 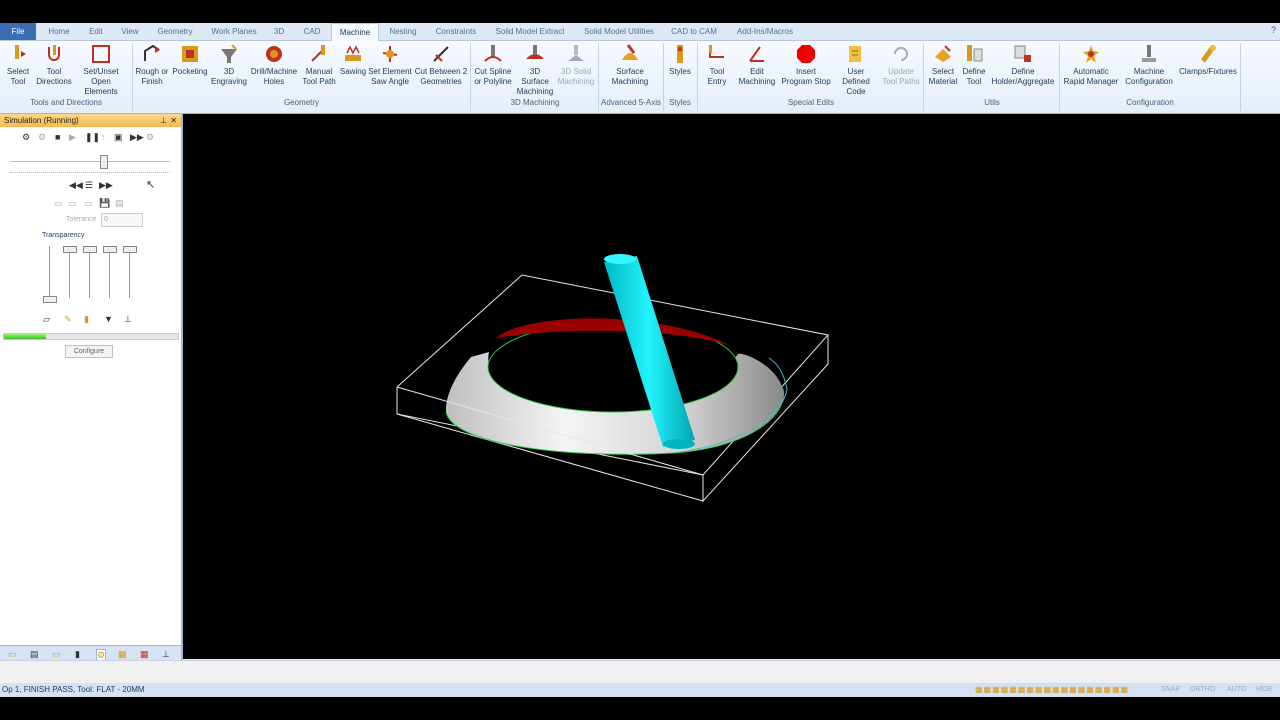 I want to click on tab-add-ins-macros: Add-Ins/Macros, so click(x=765, y=31).